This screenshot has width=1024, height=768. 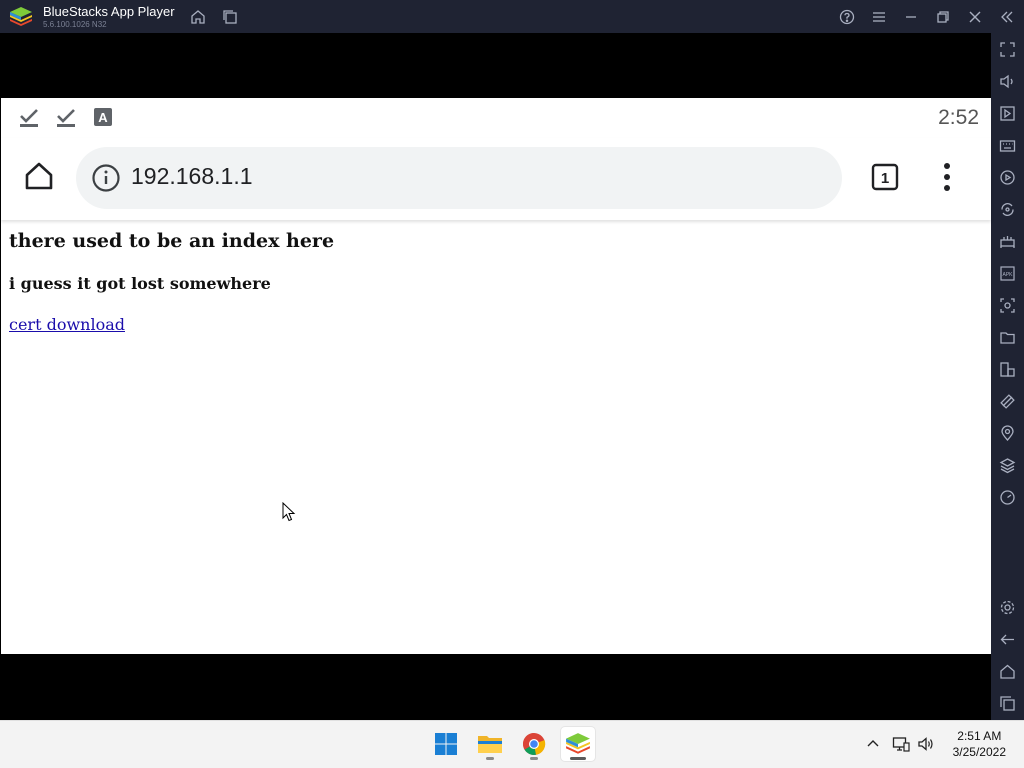 What do you see at coordinates (958, 117) in the screenshot?
I see `status-clock: 2:52` at bounding box center [958, 117].